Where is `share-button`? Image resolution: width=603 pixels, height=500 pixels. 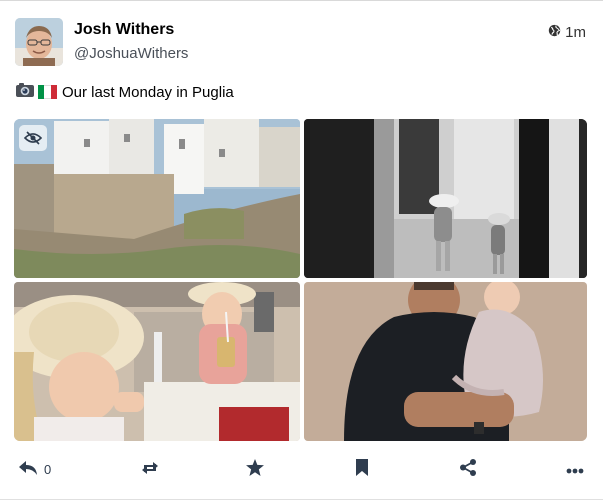
share-button is located at coordinates (468, 469).